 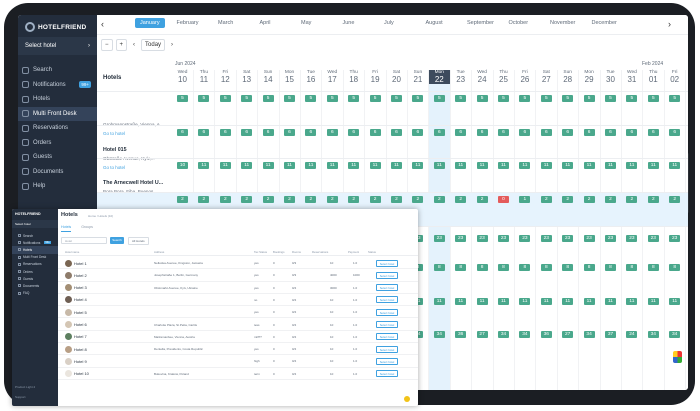 What do you see at coordinates (35, 235) in the screenshot?
I see `overlay-menu-item: Search` at bounding box center [35, 235].